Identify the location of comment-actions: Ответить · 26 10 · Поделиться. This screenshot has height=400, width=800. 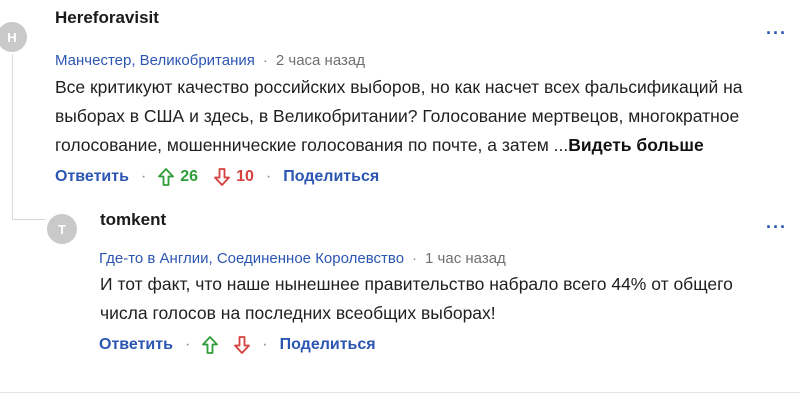
(217, 177).